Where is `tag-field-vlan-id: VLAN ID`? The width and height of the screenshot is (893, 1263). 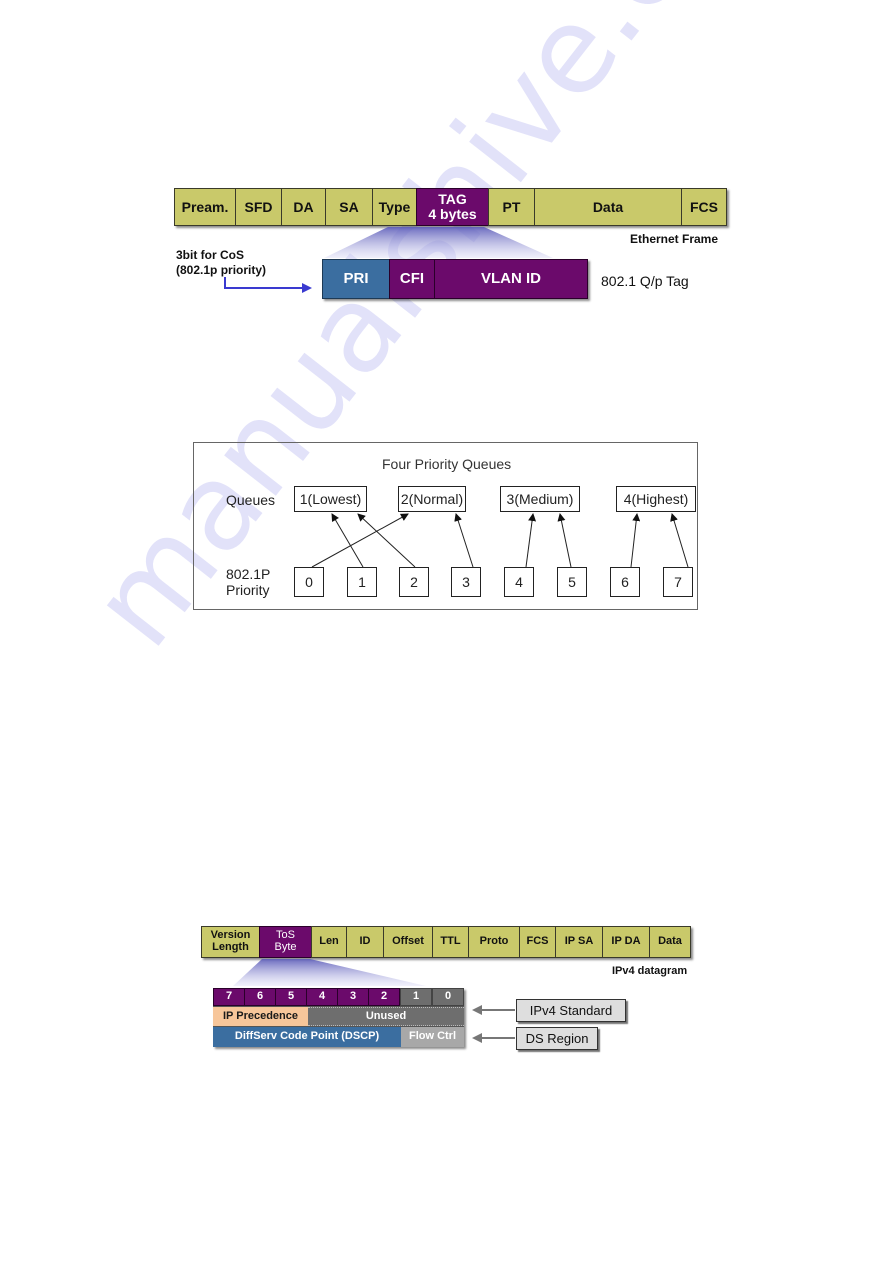 tag-field-vlan-id: VLAN ID is located at coordinates (511, 279).